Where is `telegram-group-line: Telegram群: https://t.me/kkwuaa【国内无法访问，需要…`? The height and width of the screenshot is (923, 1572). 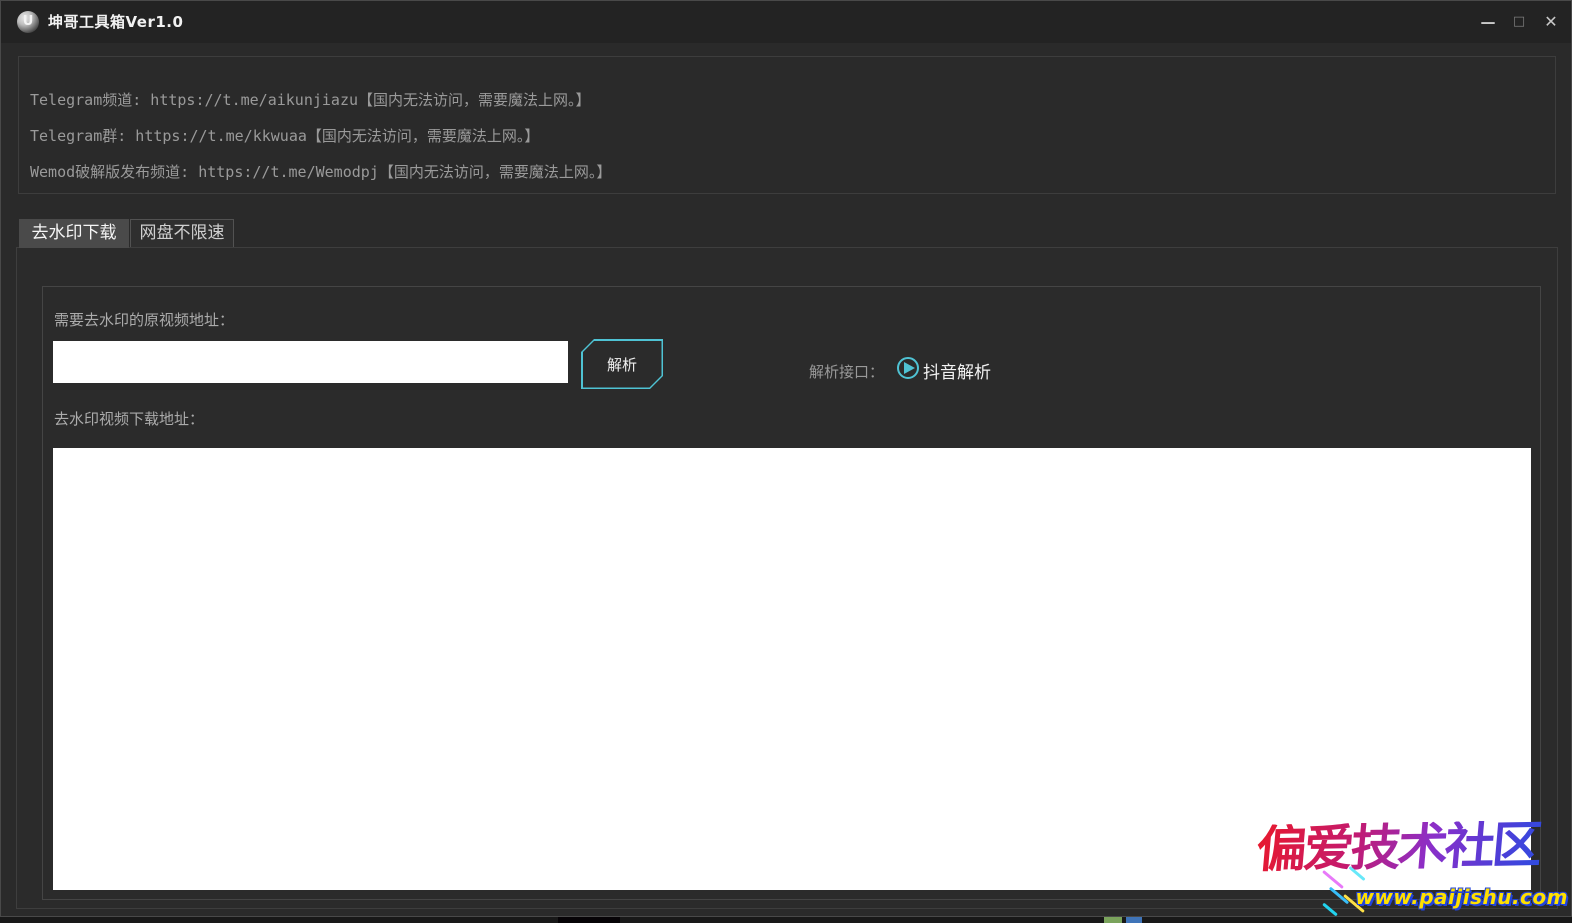 telegram-group-line: Telegram群: https://t.me/kkwuaa【国内无法访问，需要… is located at coordinates (285, 136).